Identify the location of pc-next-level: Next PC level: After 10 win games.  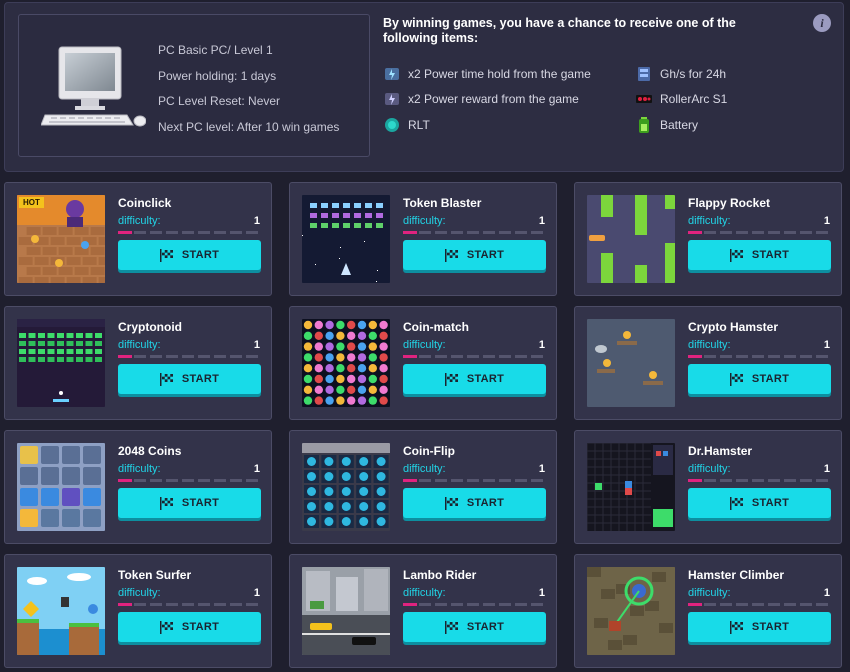
(249, 126).